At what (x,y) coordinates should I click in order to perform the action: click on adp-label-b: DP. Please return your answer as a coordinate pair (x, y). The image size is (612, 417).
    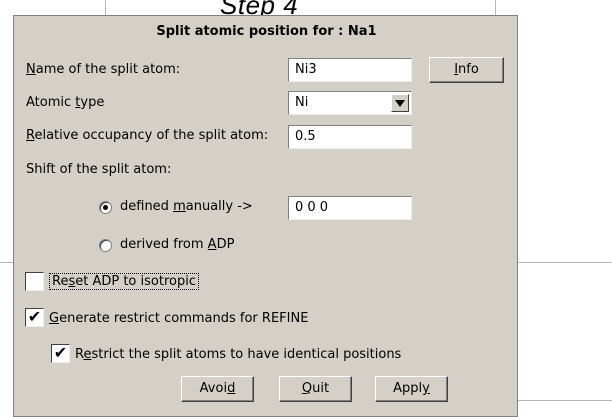
    Looking at the image, I should click on (225, 244).